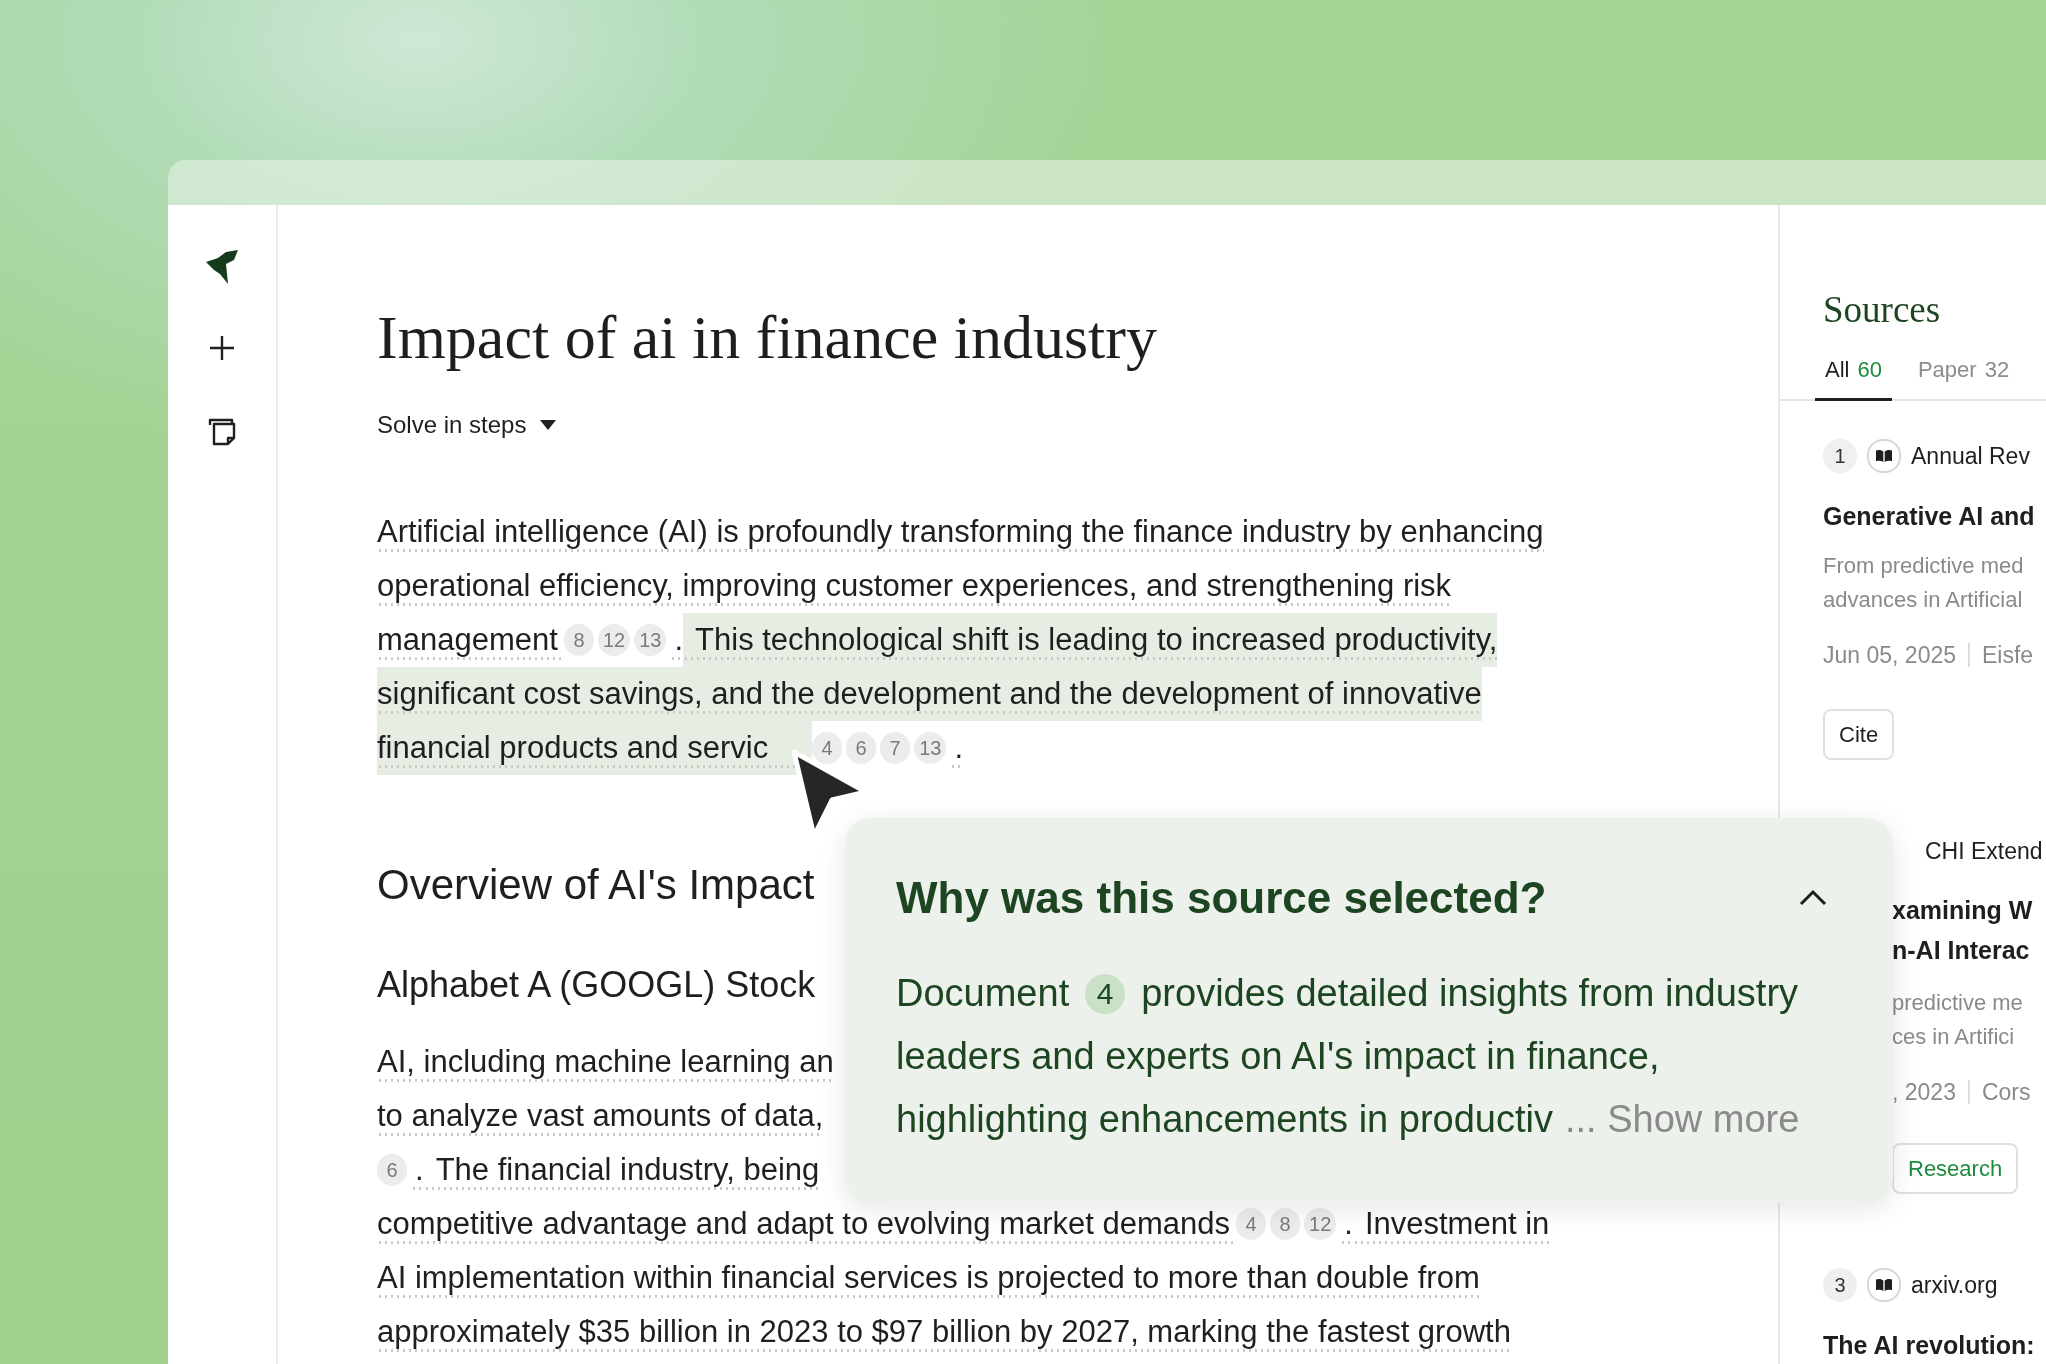 Image resolution: width=2046 pixels, height=1364 pixels. Describe the element at coordinates (929, 694) in the screenshot. I see `body-text: significant cost savings, and the development and the development of innovative` at that location.